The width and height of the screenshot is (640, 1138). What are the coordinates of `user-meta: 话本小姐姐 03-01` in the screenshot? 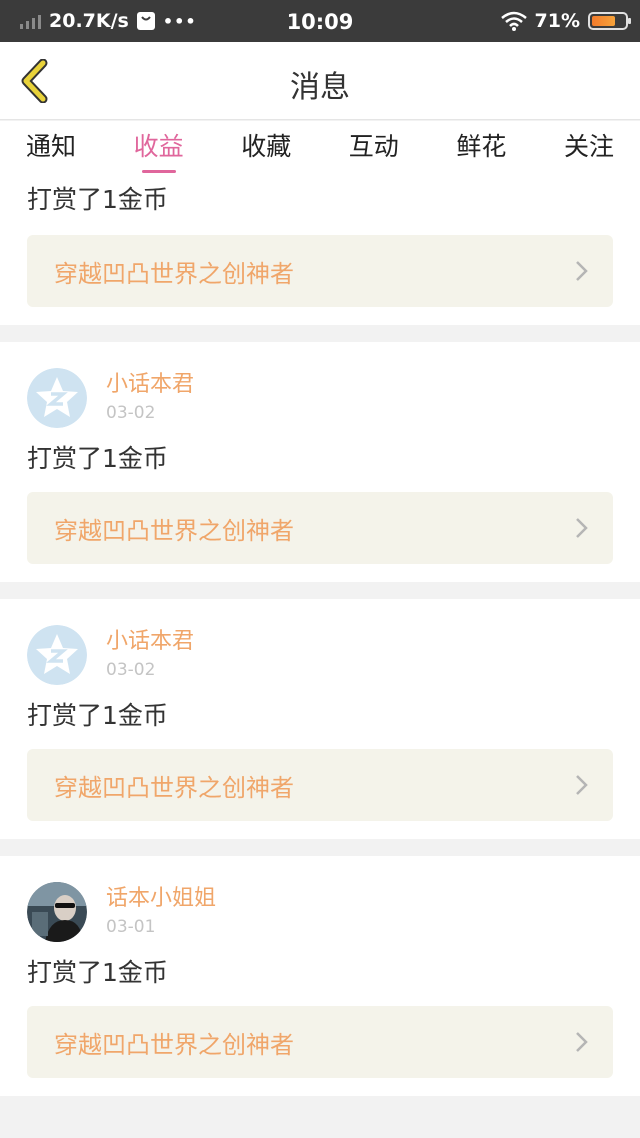 It's located at (161, 912).